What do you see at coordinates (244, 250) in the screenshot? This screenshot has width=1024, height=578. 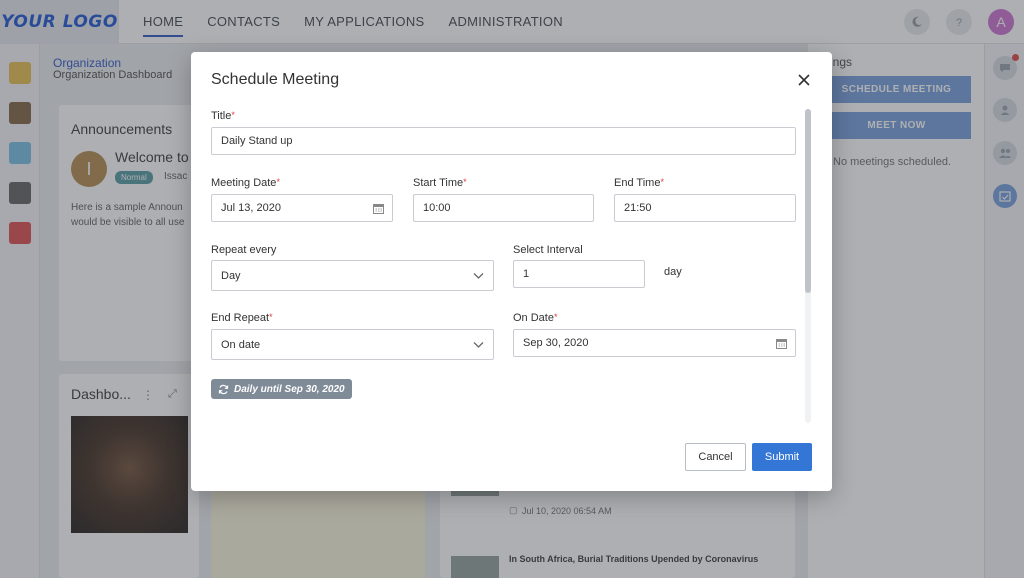 I see `repeat-every-label: Repeat every` at bounding box center [244, 250].